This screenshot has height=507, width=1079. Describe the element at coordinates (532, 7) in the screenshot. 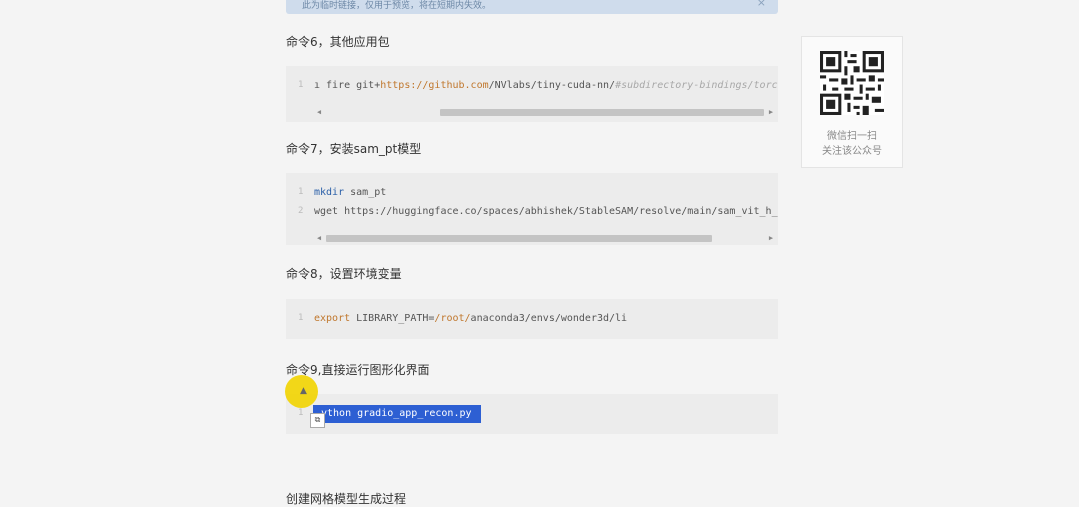

I see `notice-banner: 此为临时链接，仅用于预览，将在短期内失效。 ×` at that location.